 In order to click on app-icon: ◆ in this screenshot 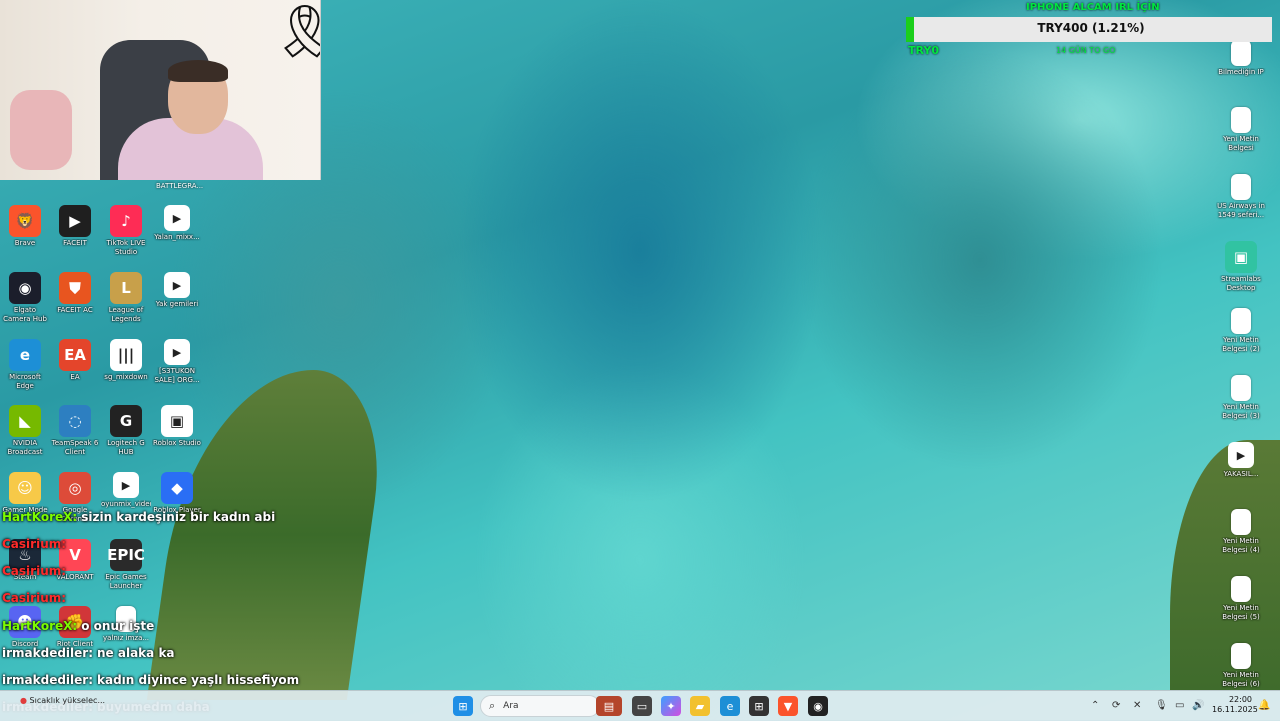, I will do `click(177, 488)`.